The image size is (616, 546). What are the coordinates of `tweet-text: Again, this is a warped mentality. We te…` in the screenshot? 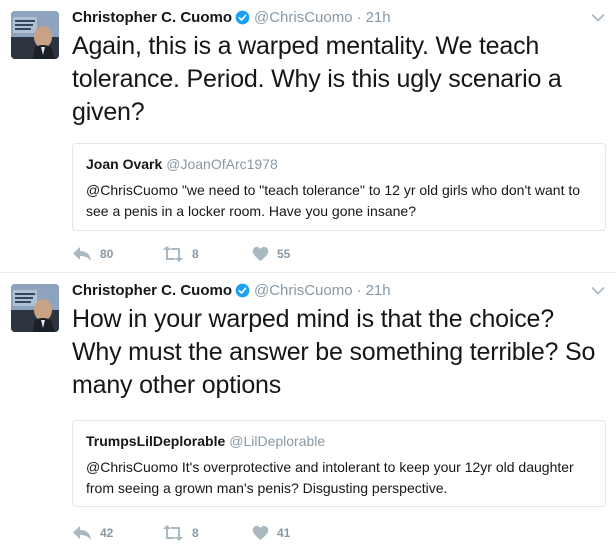 It's located at (317, 79).